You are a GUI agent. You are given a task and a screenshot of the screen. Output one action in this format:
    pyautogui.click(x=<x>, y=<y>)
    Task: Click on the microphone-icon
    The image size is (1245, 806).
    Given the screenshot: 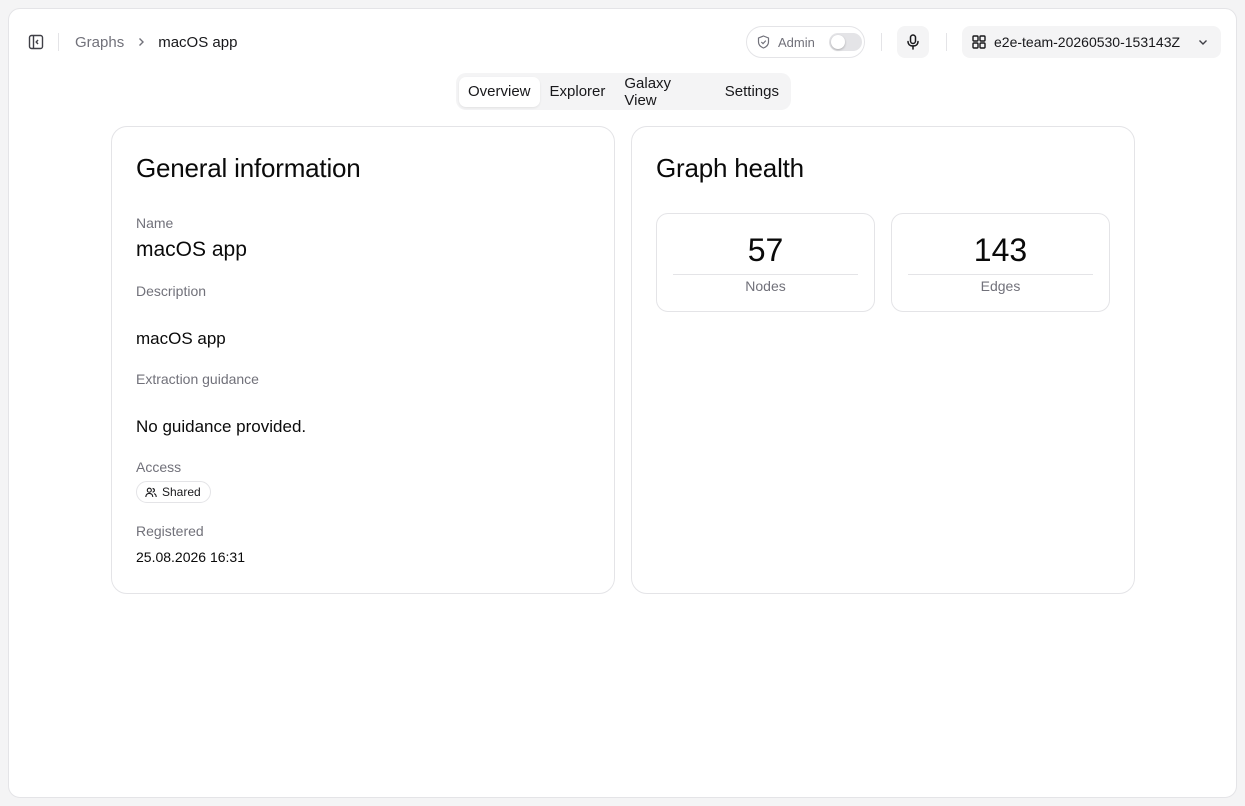 What is the action you would take?
    pyautogui.click(x=913, y=42)
    